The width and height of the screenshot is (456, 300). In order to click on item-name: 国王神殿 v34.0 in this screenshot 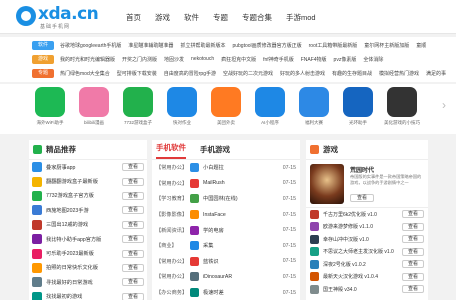, I will do `click(362, 289)`.